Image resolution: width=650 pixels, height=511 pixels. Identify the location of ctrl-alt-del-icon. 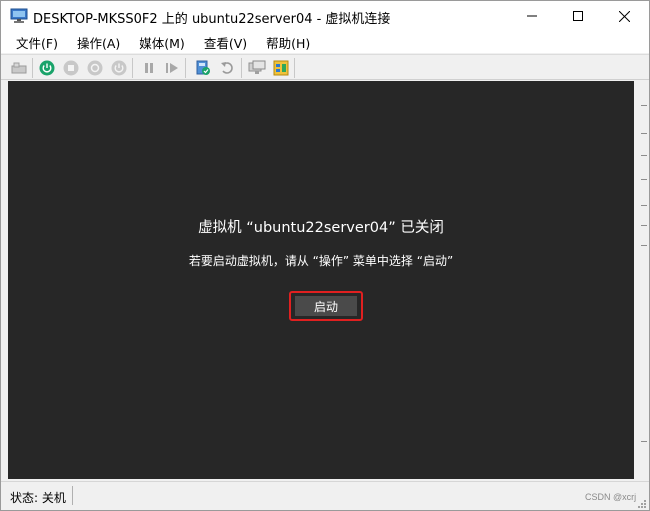
(19, 68).